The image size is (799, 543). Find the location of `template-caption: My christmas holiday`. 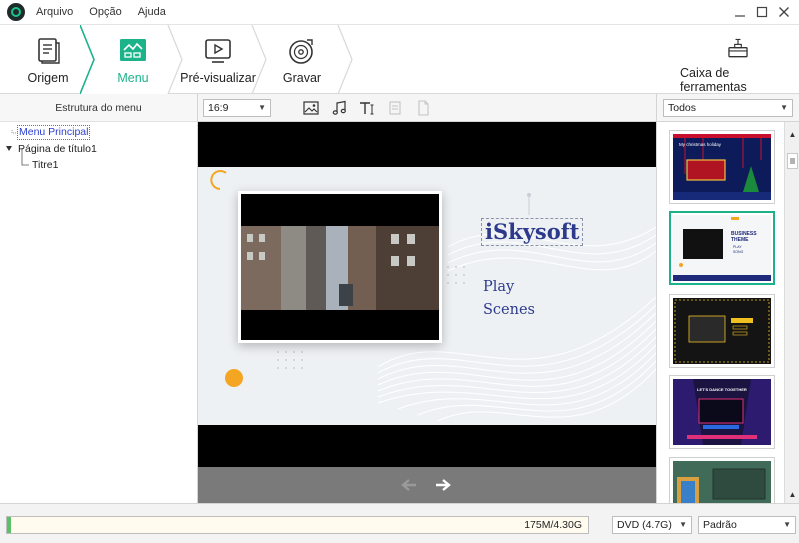

template-caption: My christmas holiday is located at coordinates (700, 144).